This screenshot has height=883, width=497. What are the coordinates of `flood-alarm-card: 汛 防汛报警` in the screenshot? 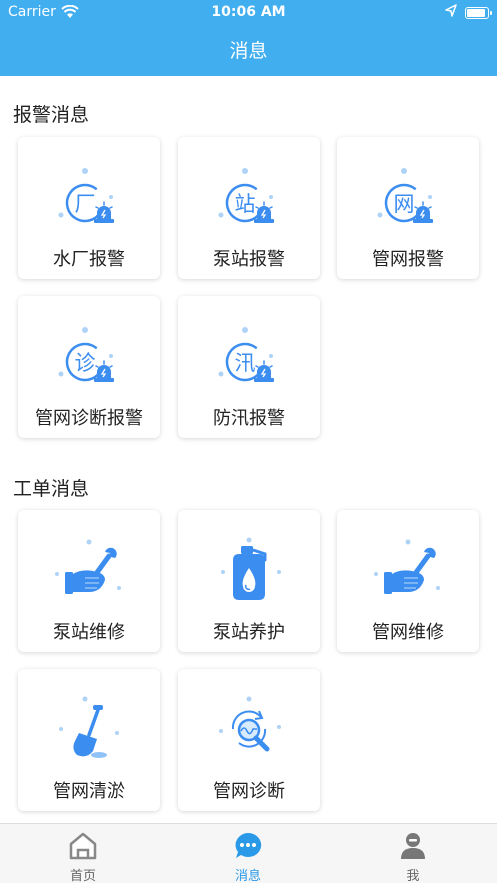 It's located at (249, 367).